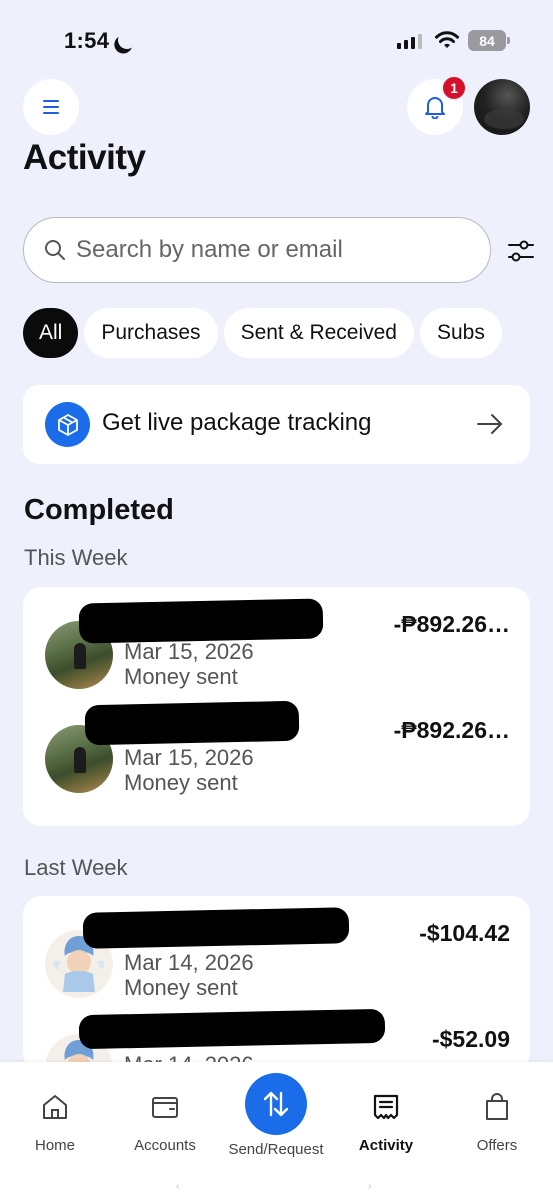  I want to click on nav-label: Accounts, so click(165, 1145).